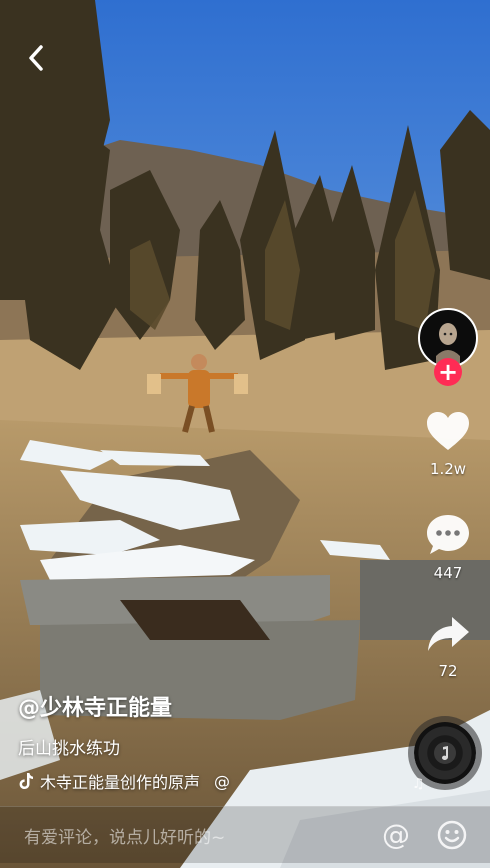 Image resolution: width=490 pixels, height=868 pixels. I want to click on share-arrow-icon, so click(448, 634).